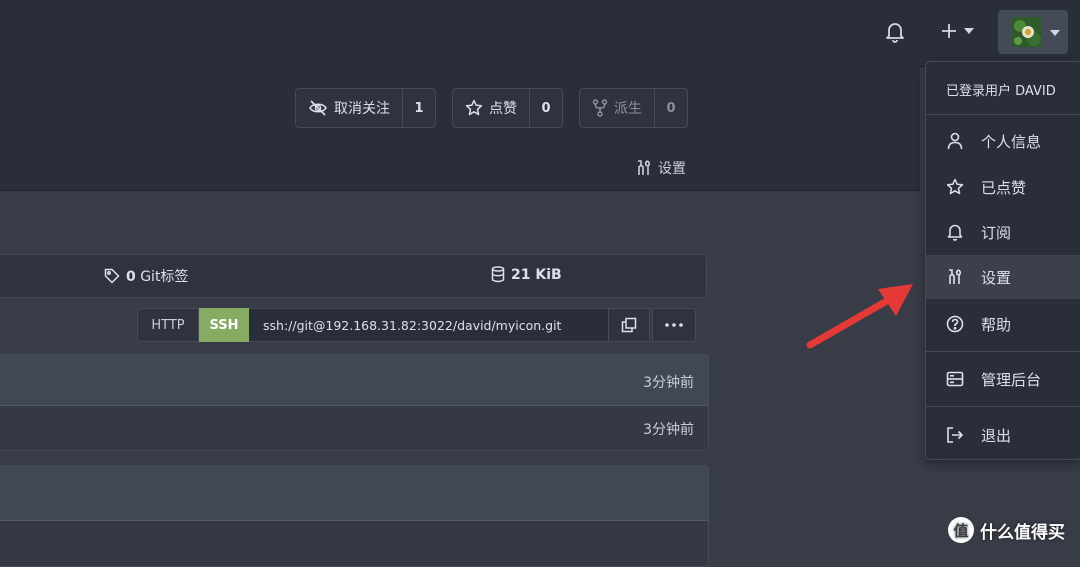 The width and height of the screenshot is (1080, 567). What do you see at coordinates (131, 277) in the screenshot?
I see `tags-count: 0` at bounding box center [131, 277].